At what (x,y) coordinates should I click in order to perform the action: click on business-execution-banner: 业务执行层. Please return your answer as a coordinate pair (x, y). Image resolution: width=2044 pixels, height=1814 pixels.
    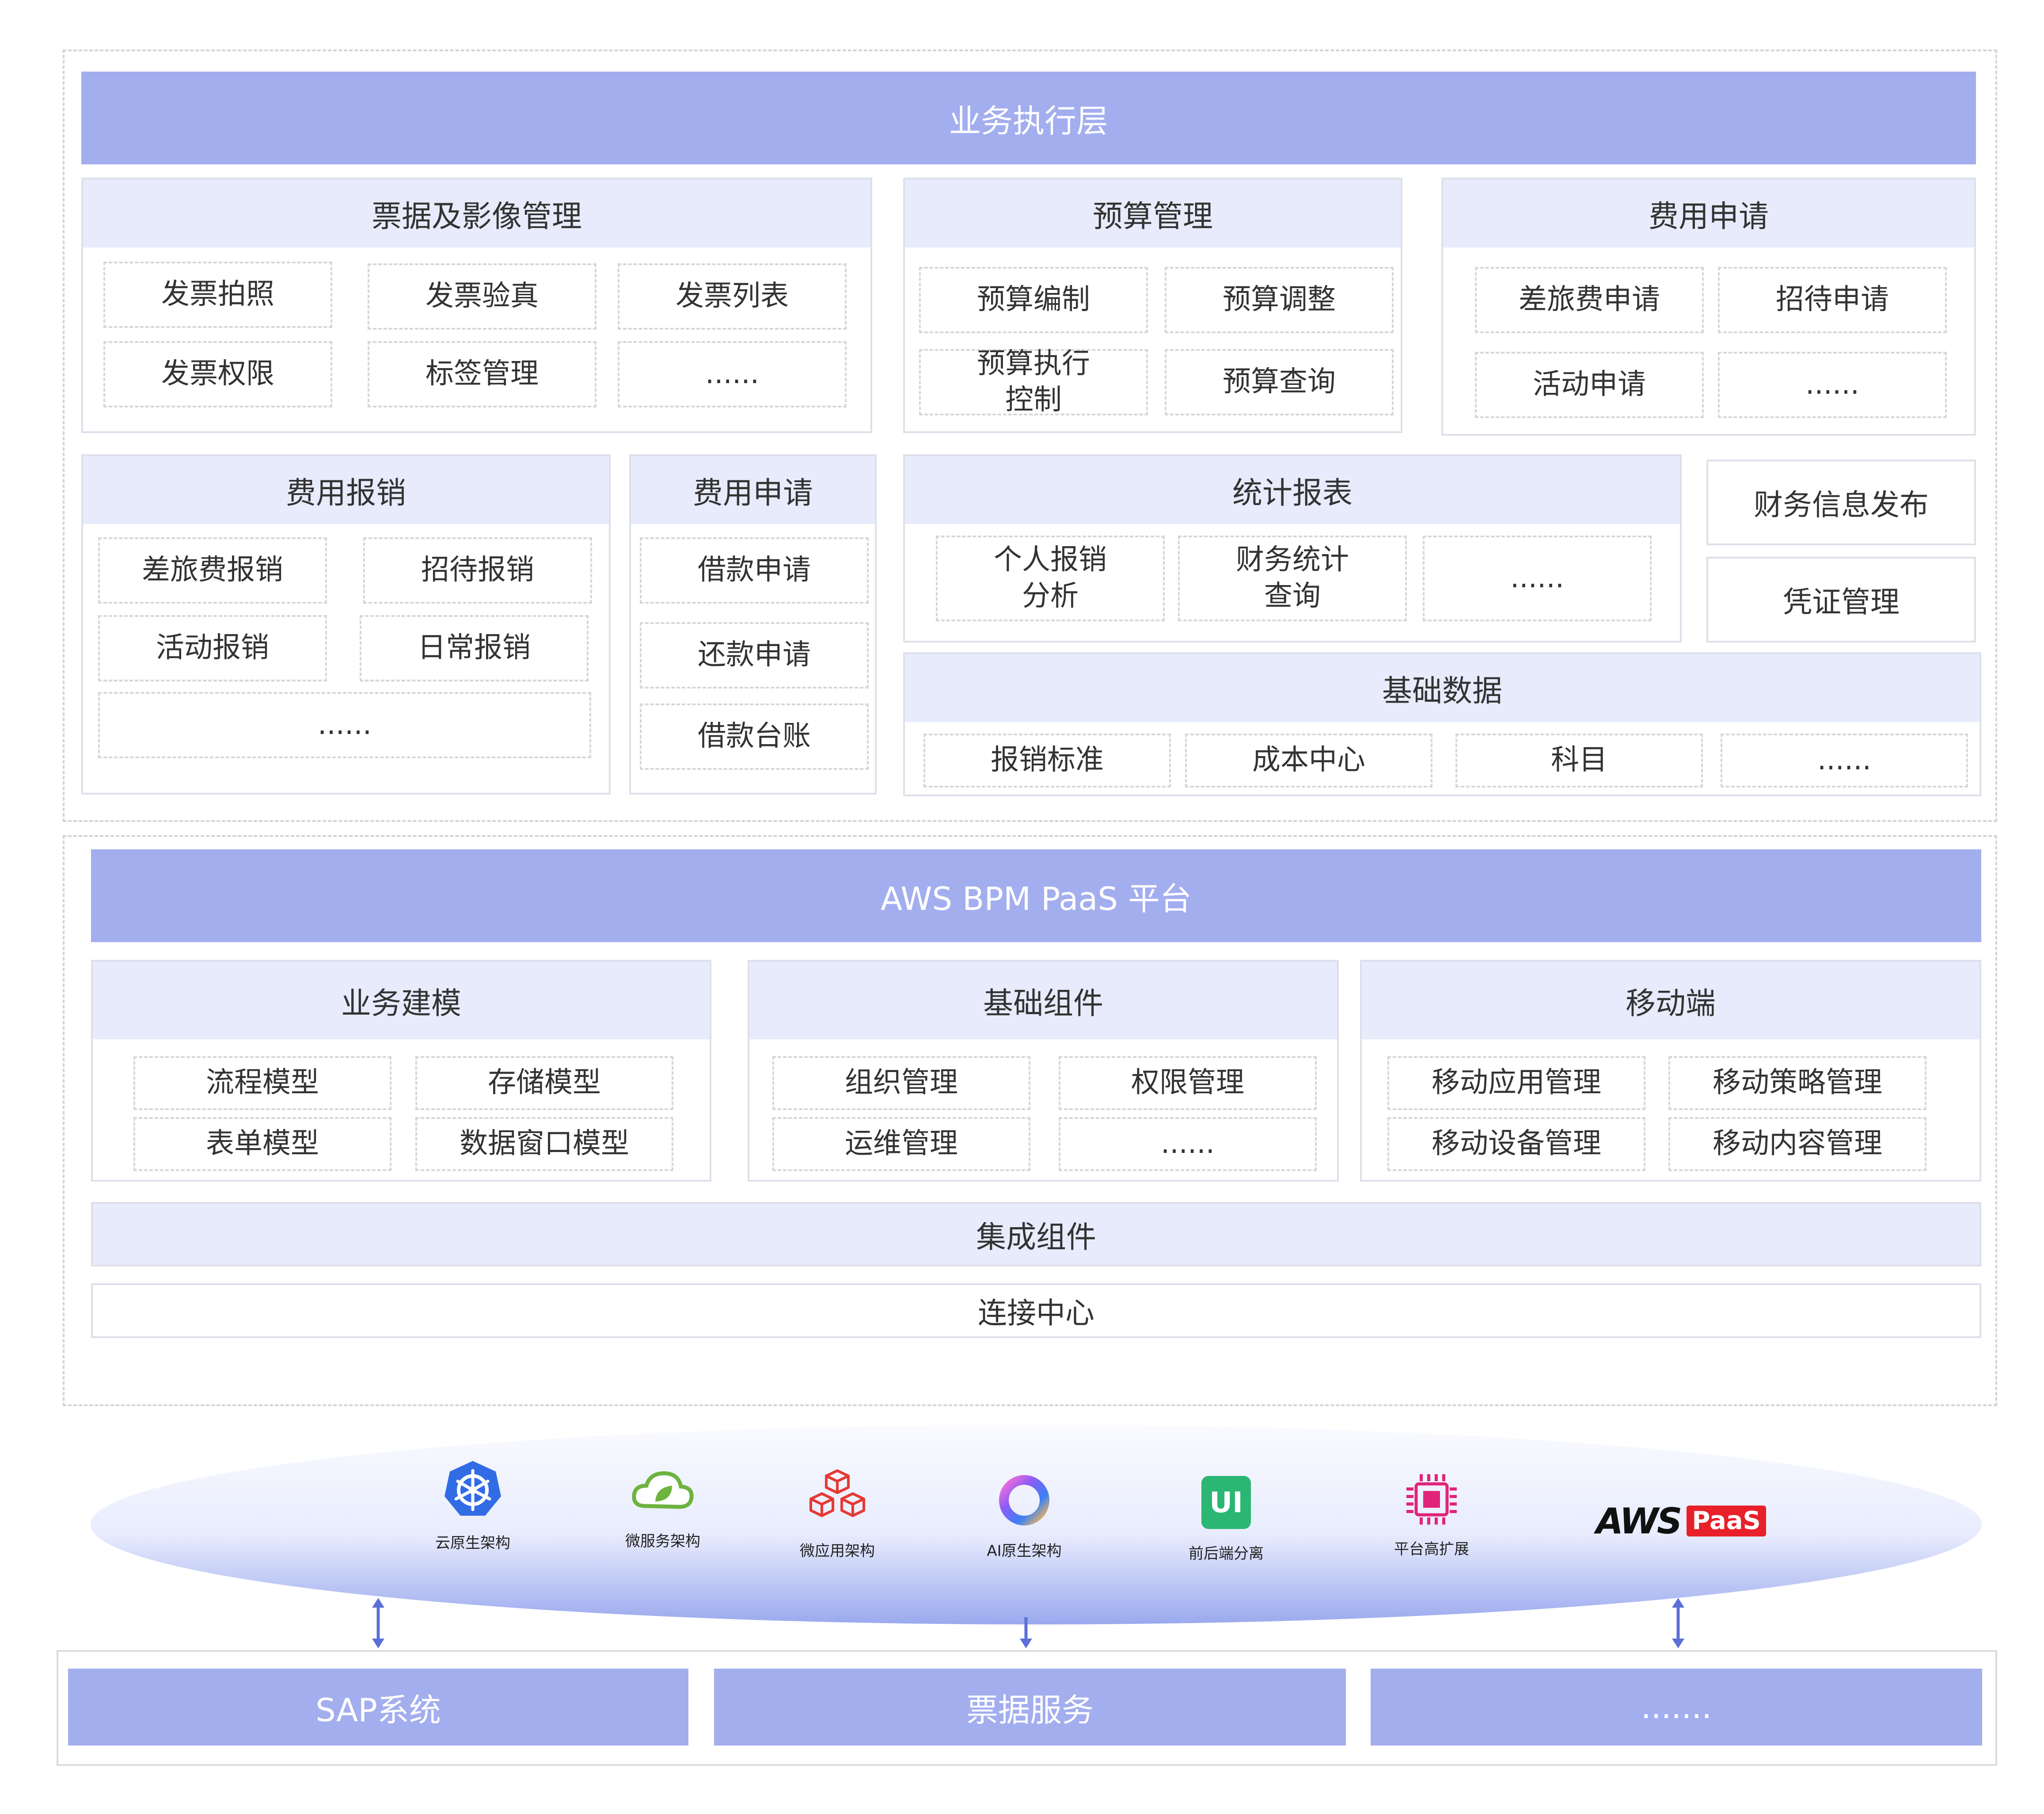
    Looking at the image, I should click on (1028, 118).